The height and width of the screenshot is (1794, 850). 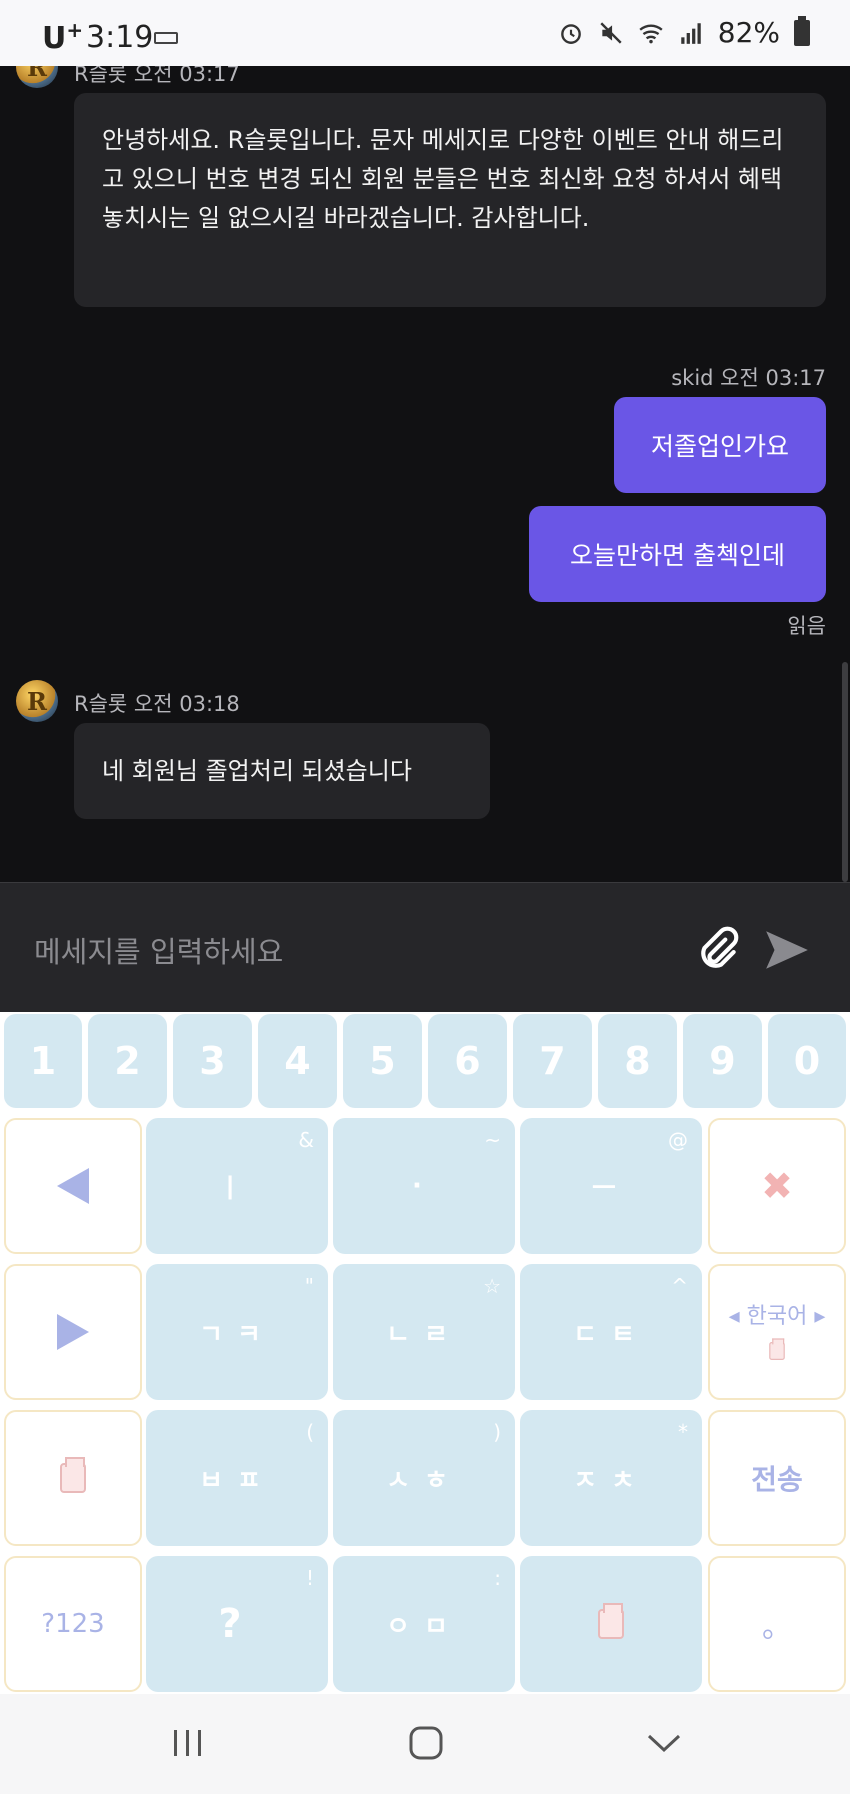 What do you see at coordinates (777, 1478) in the screenshot?
I see `send-key: 전송` at bounding box center [777, 1478].